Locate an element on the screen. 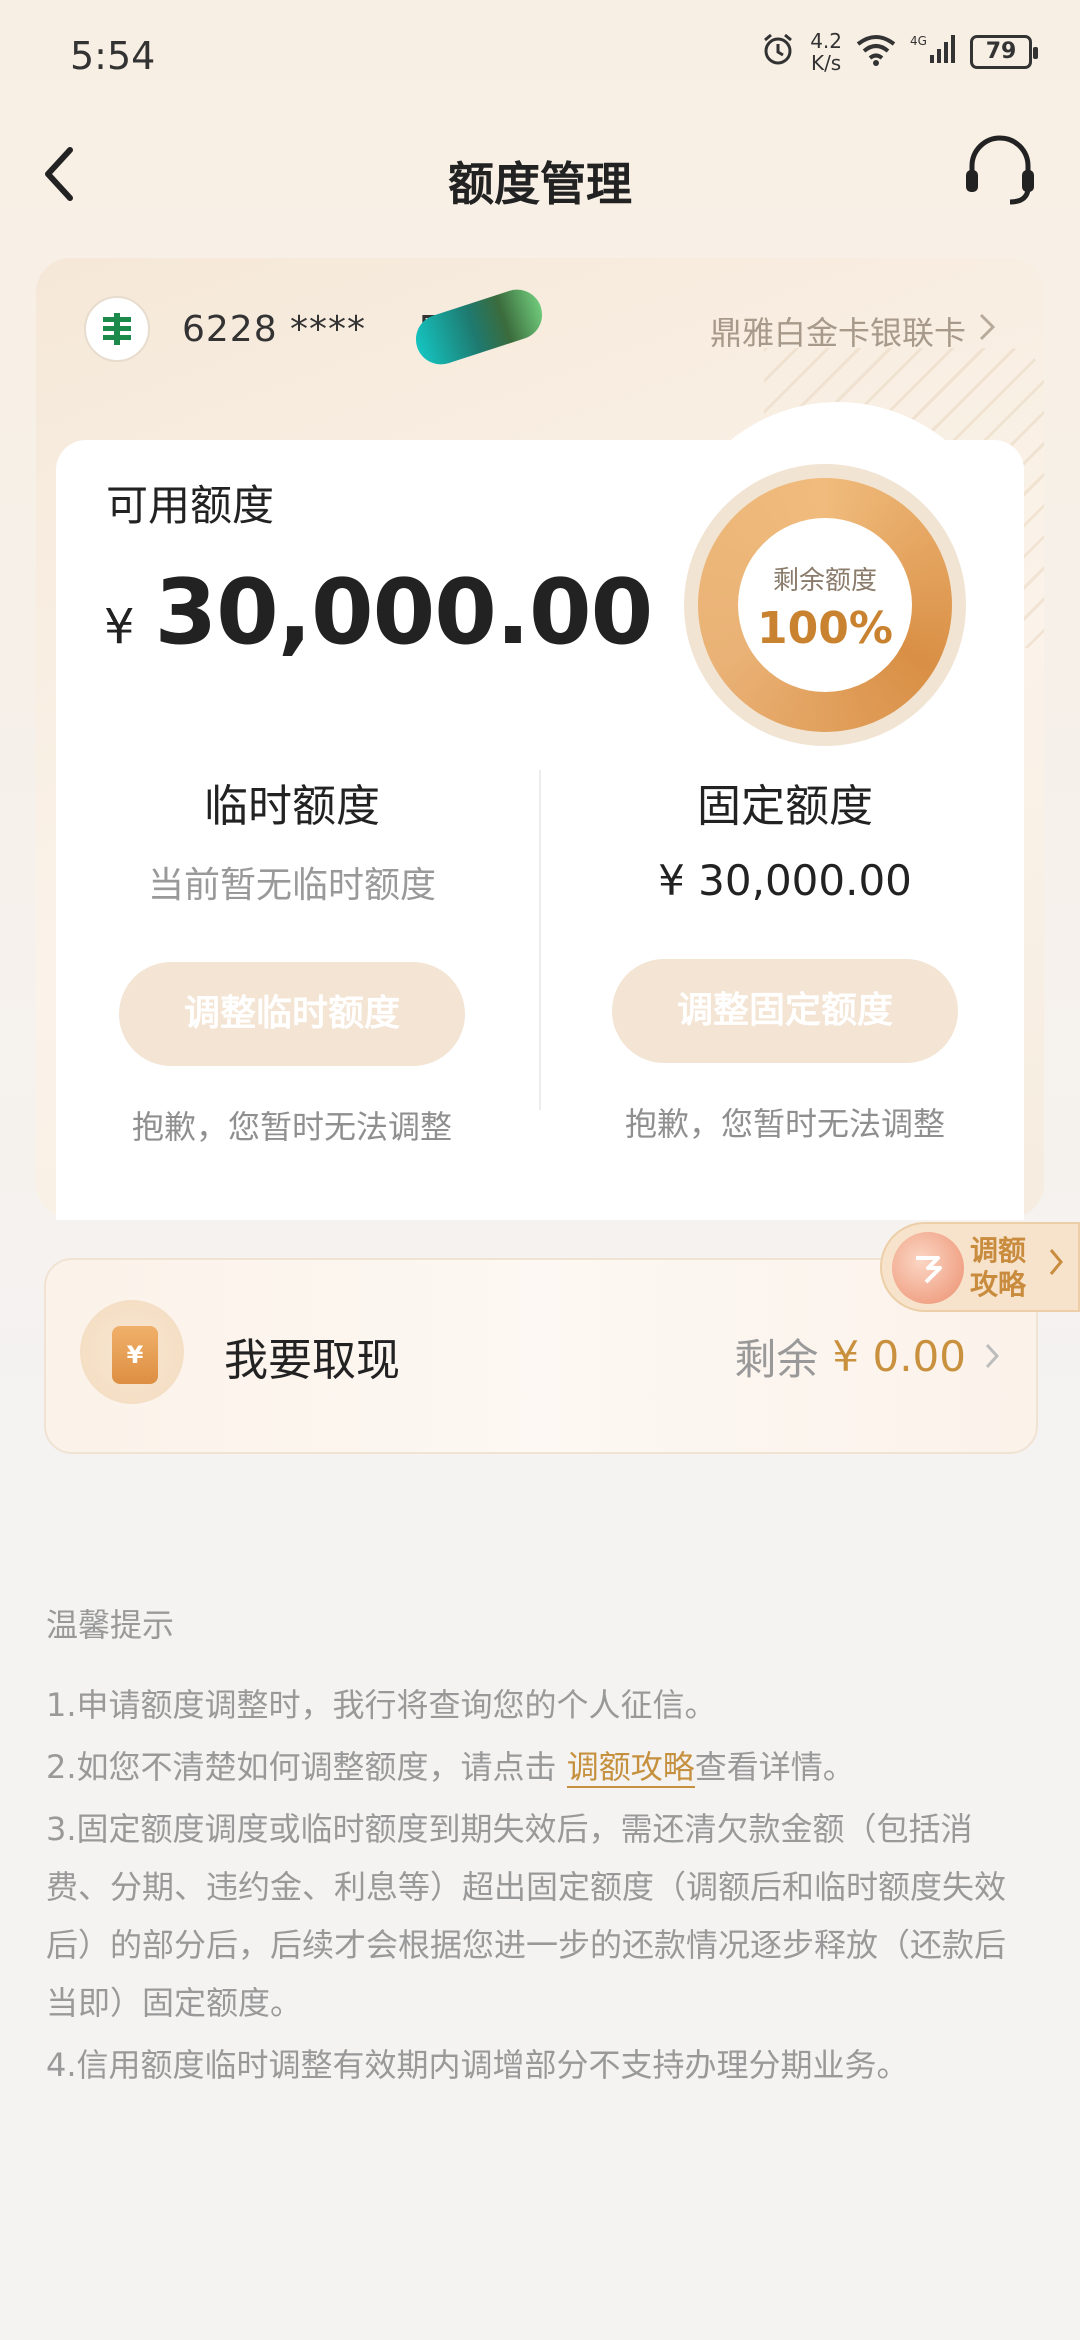  redaction-mark is located at coordinates (479, 327).